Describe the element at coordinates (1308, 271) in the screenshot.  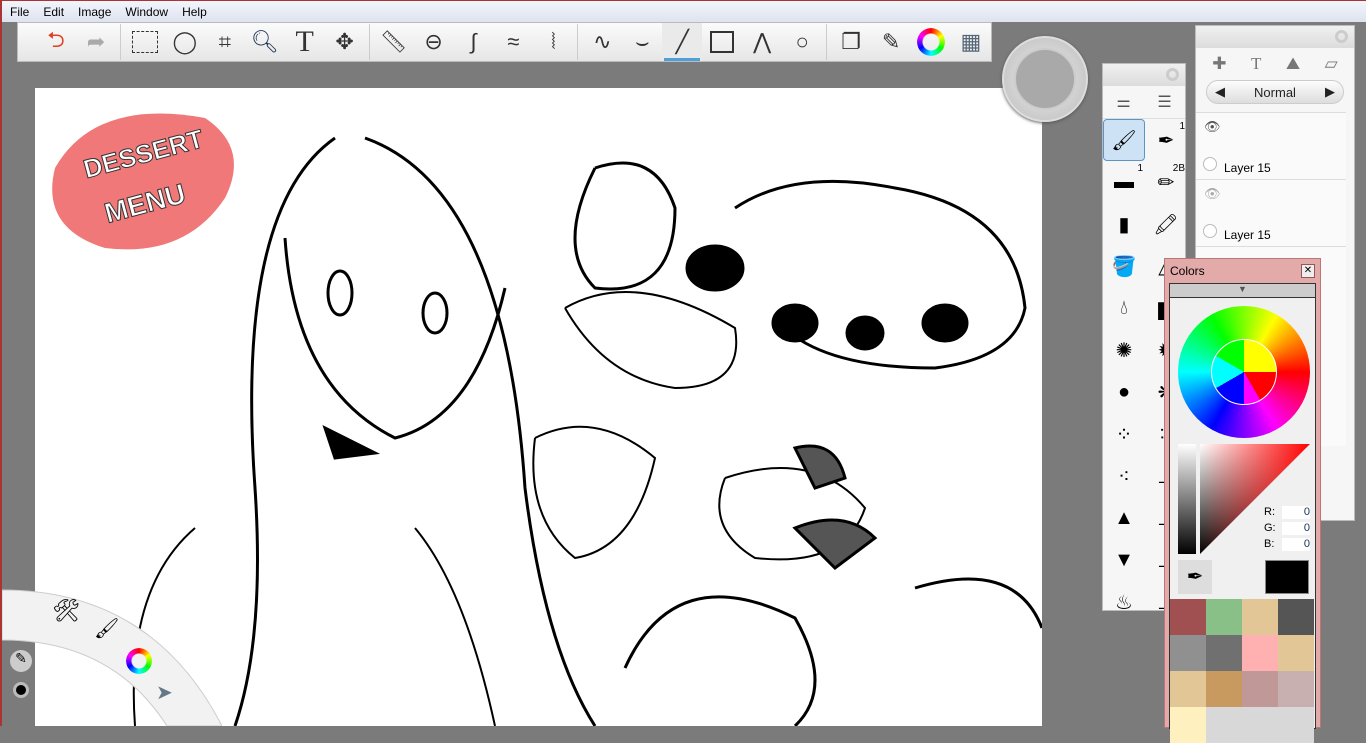
I see `close-icon: ✕` at that location.